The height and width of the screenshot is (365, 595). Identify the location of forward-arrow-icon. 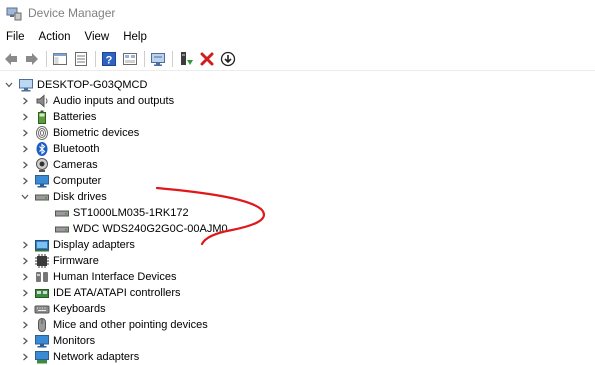
(32, 59).